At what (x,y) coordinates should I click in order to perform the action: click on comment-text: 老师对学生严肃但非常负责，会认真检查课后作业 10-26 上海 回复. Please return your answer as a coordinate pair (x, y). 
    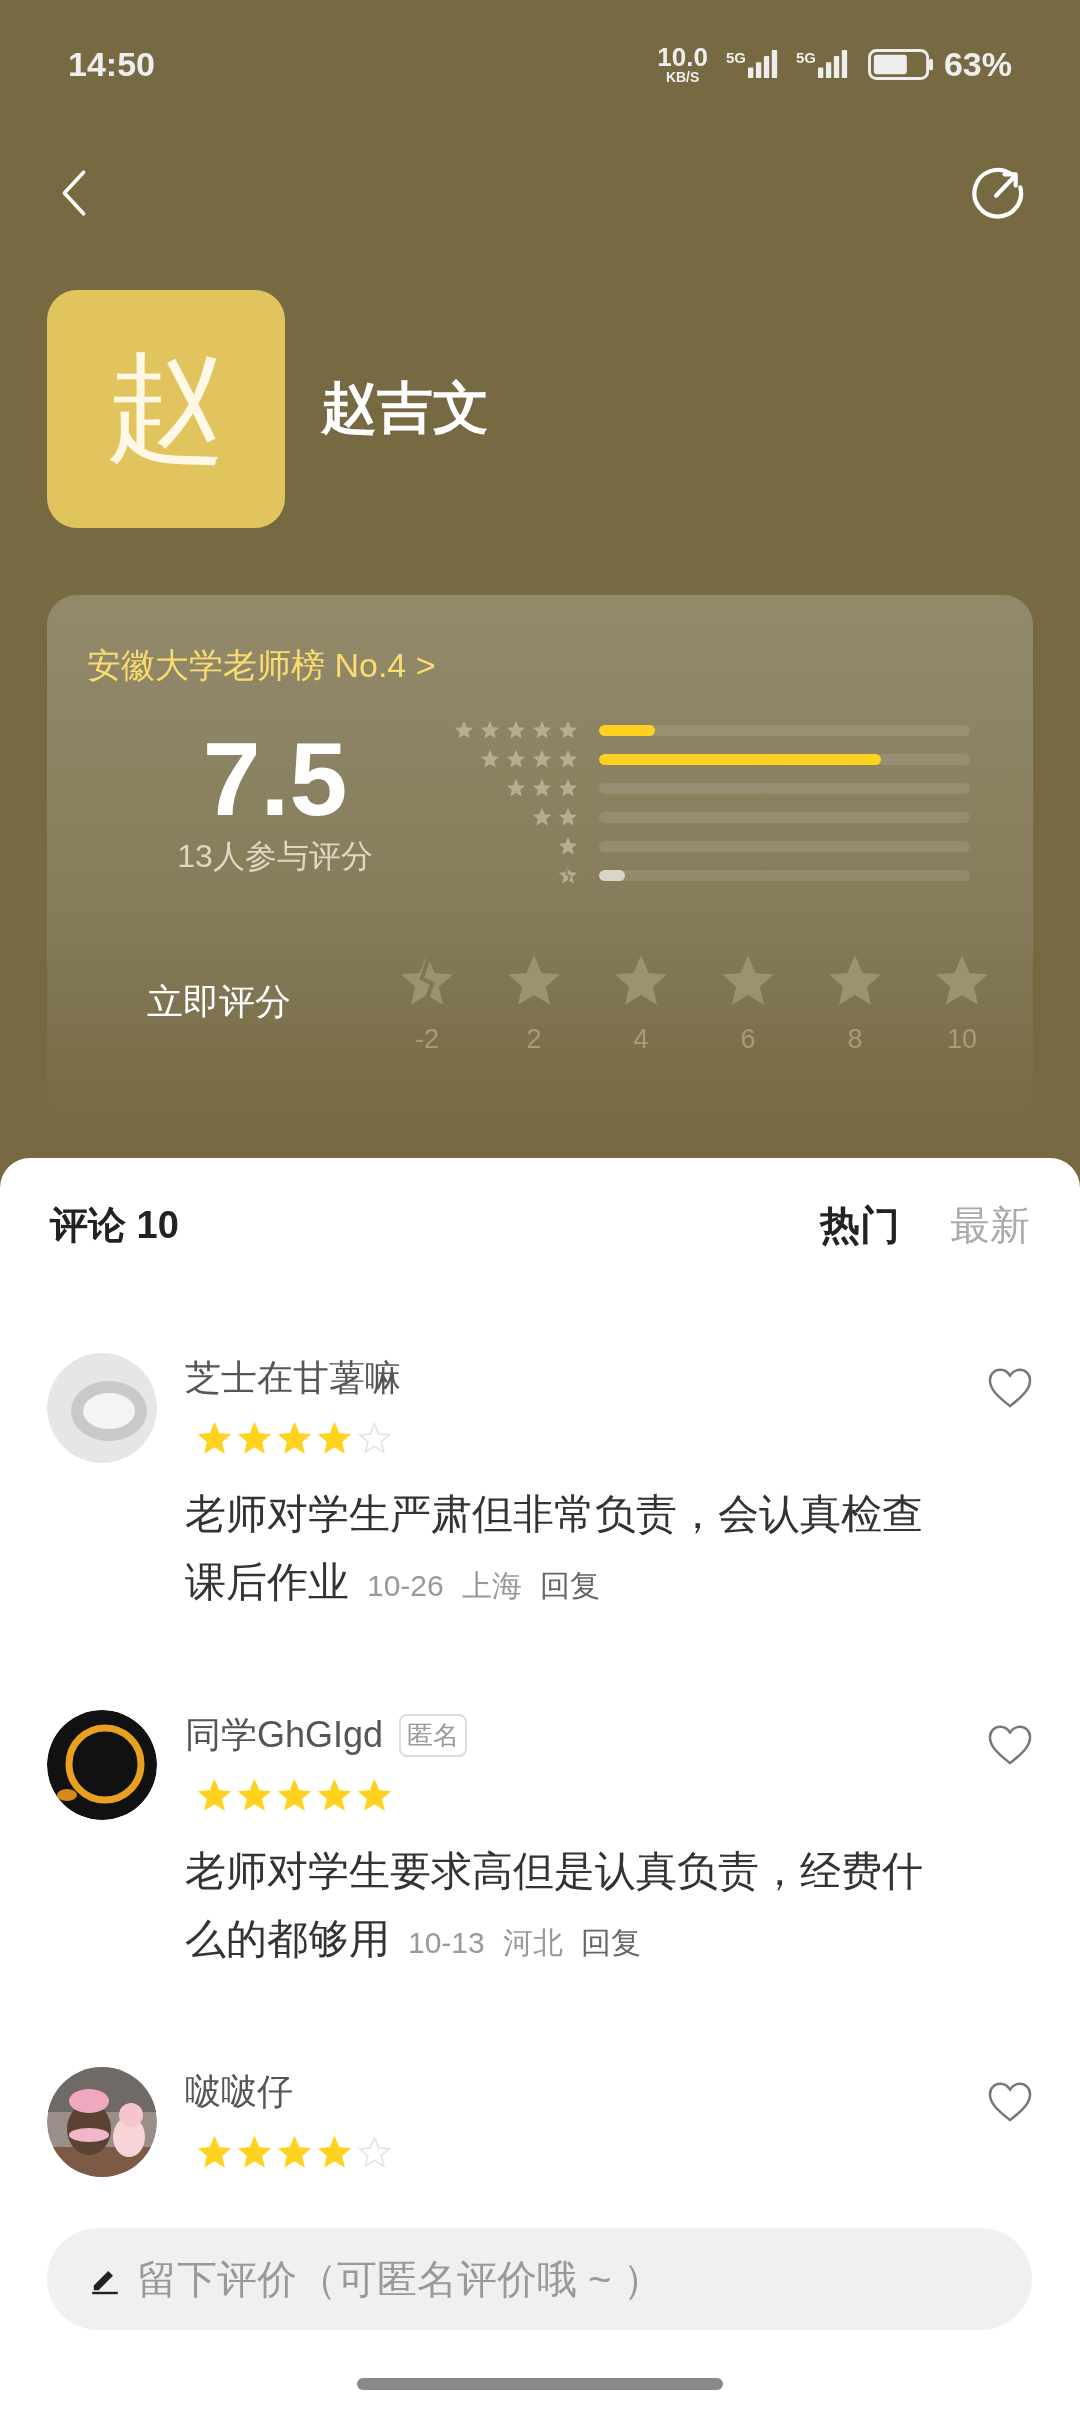
    Looking at the image, I should click on (554, 1548).